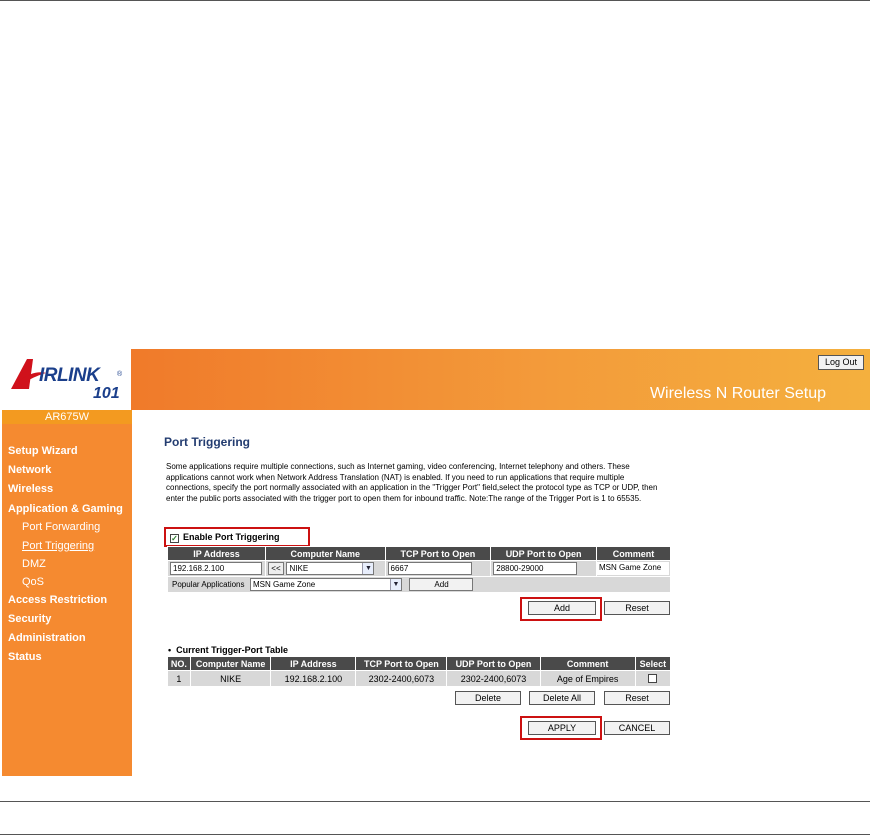 Image resolution: width=870 pixels, height=836 pixels. Describe the element at coordinates (440, 584) in the screenshot. I see `popular-add-button: Add` at that location.